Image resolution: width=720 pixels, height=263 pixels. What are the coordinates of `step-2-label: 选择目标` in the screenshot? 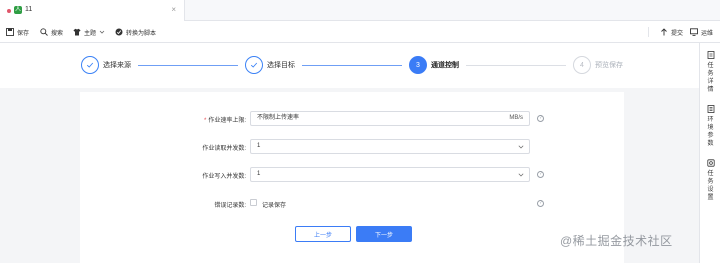 It's located at (281, 65).